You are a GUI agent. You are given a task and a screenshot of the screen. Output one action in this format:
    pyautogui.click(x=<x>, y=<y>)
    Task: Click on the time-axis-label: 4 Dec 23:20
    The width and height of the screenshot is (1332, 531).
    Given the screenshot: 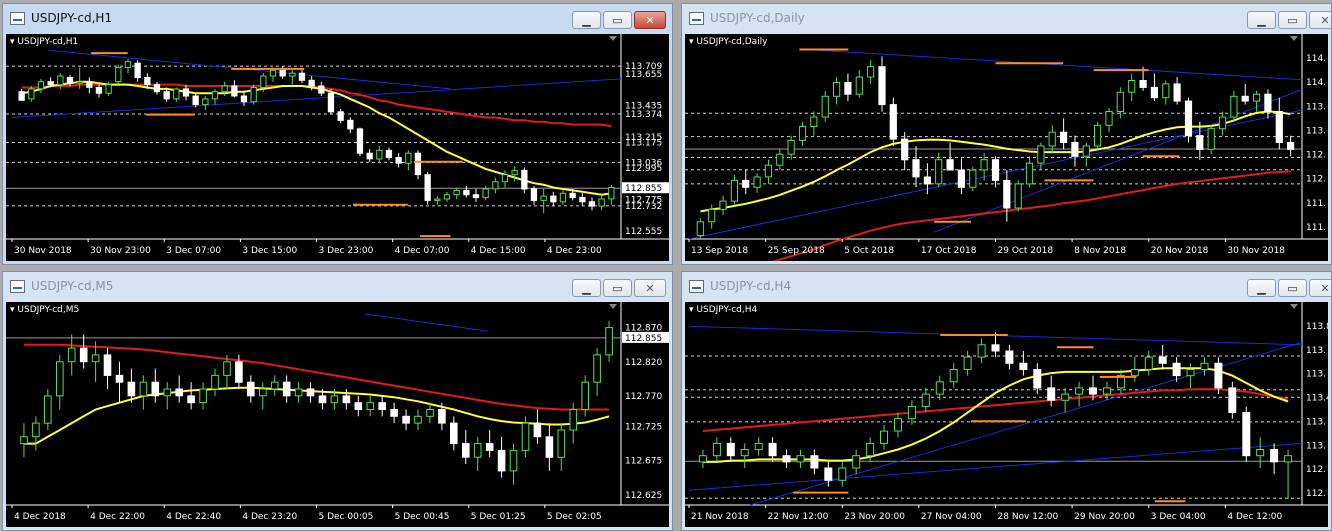 What is the action you would take?
    pyautogui.click(x=269, y=517)
    